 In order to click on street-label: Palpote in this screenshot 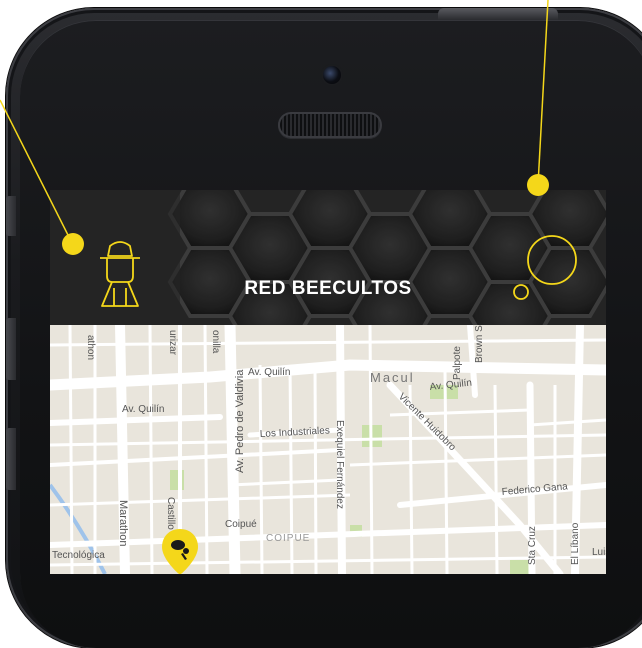, I will do `click(457, 363)`.